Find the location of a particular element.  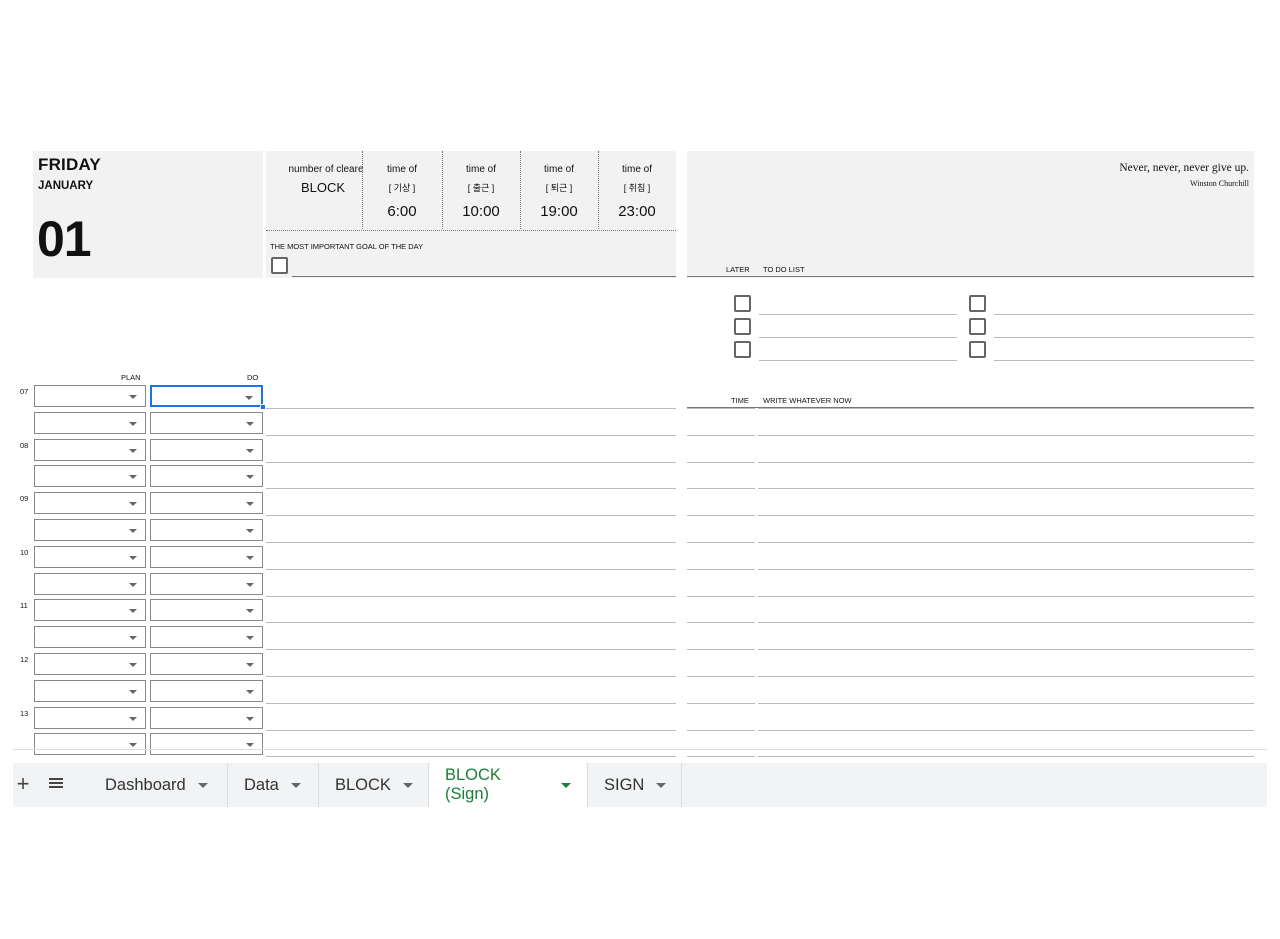

goal-checkbox is located at coordinates (279, 265).